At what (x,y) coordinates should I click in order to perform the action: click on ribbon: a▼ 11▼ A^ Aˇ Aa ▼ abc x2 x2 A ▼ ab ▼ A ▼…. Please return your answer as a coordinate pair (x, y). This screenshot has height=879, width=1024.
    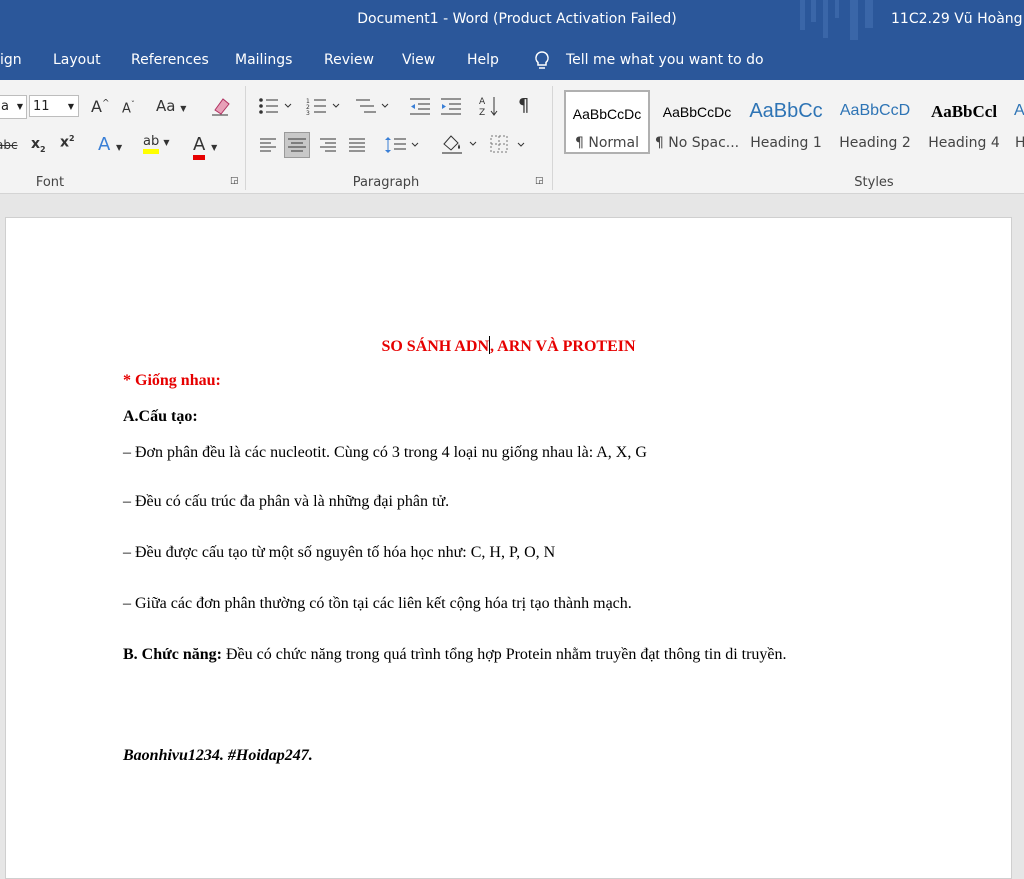
    Looking at the image, I should click on (512, 137).